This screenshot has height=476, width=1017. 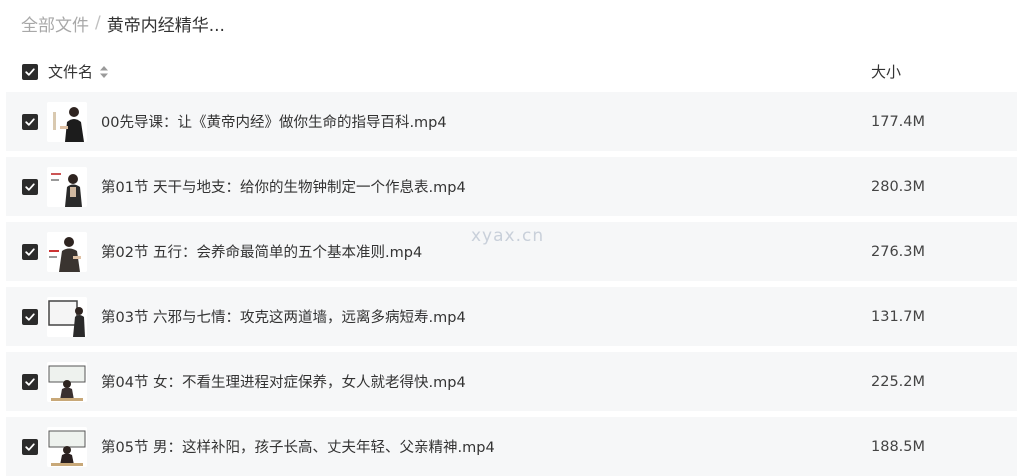 I want to click on file-name-link: 第03节 六邪与七情：攻克这两道墙，远离多病短寿.mp4, so click(x=283, y=316).